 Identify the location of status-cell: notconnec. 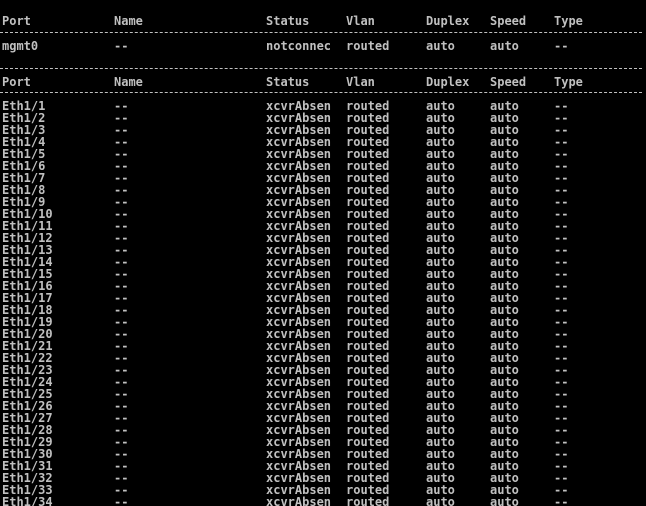
(299, 46).